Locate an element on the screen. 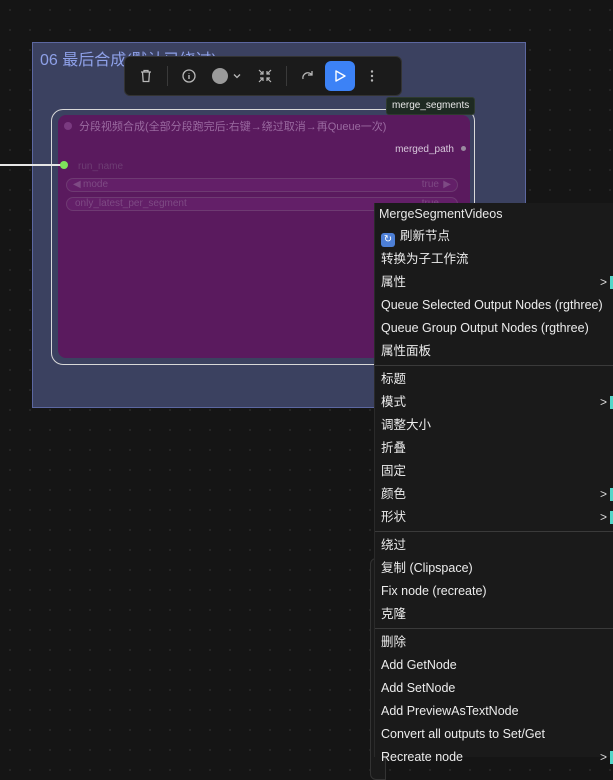  menu-item-color: 颜色 > is located at coordinates (494, 494).